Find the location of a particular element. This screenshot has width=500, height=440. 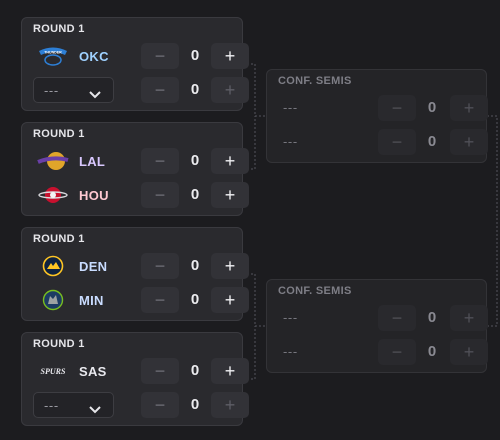

svg-text: THUNDER is located at coordinates (53, 53).